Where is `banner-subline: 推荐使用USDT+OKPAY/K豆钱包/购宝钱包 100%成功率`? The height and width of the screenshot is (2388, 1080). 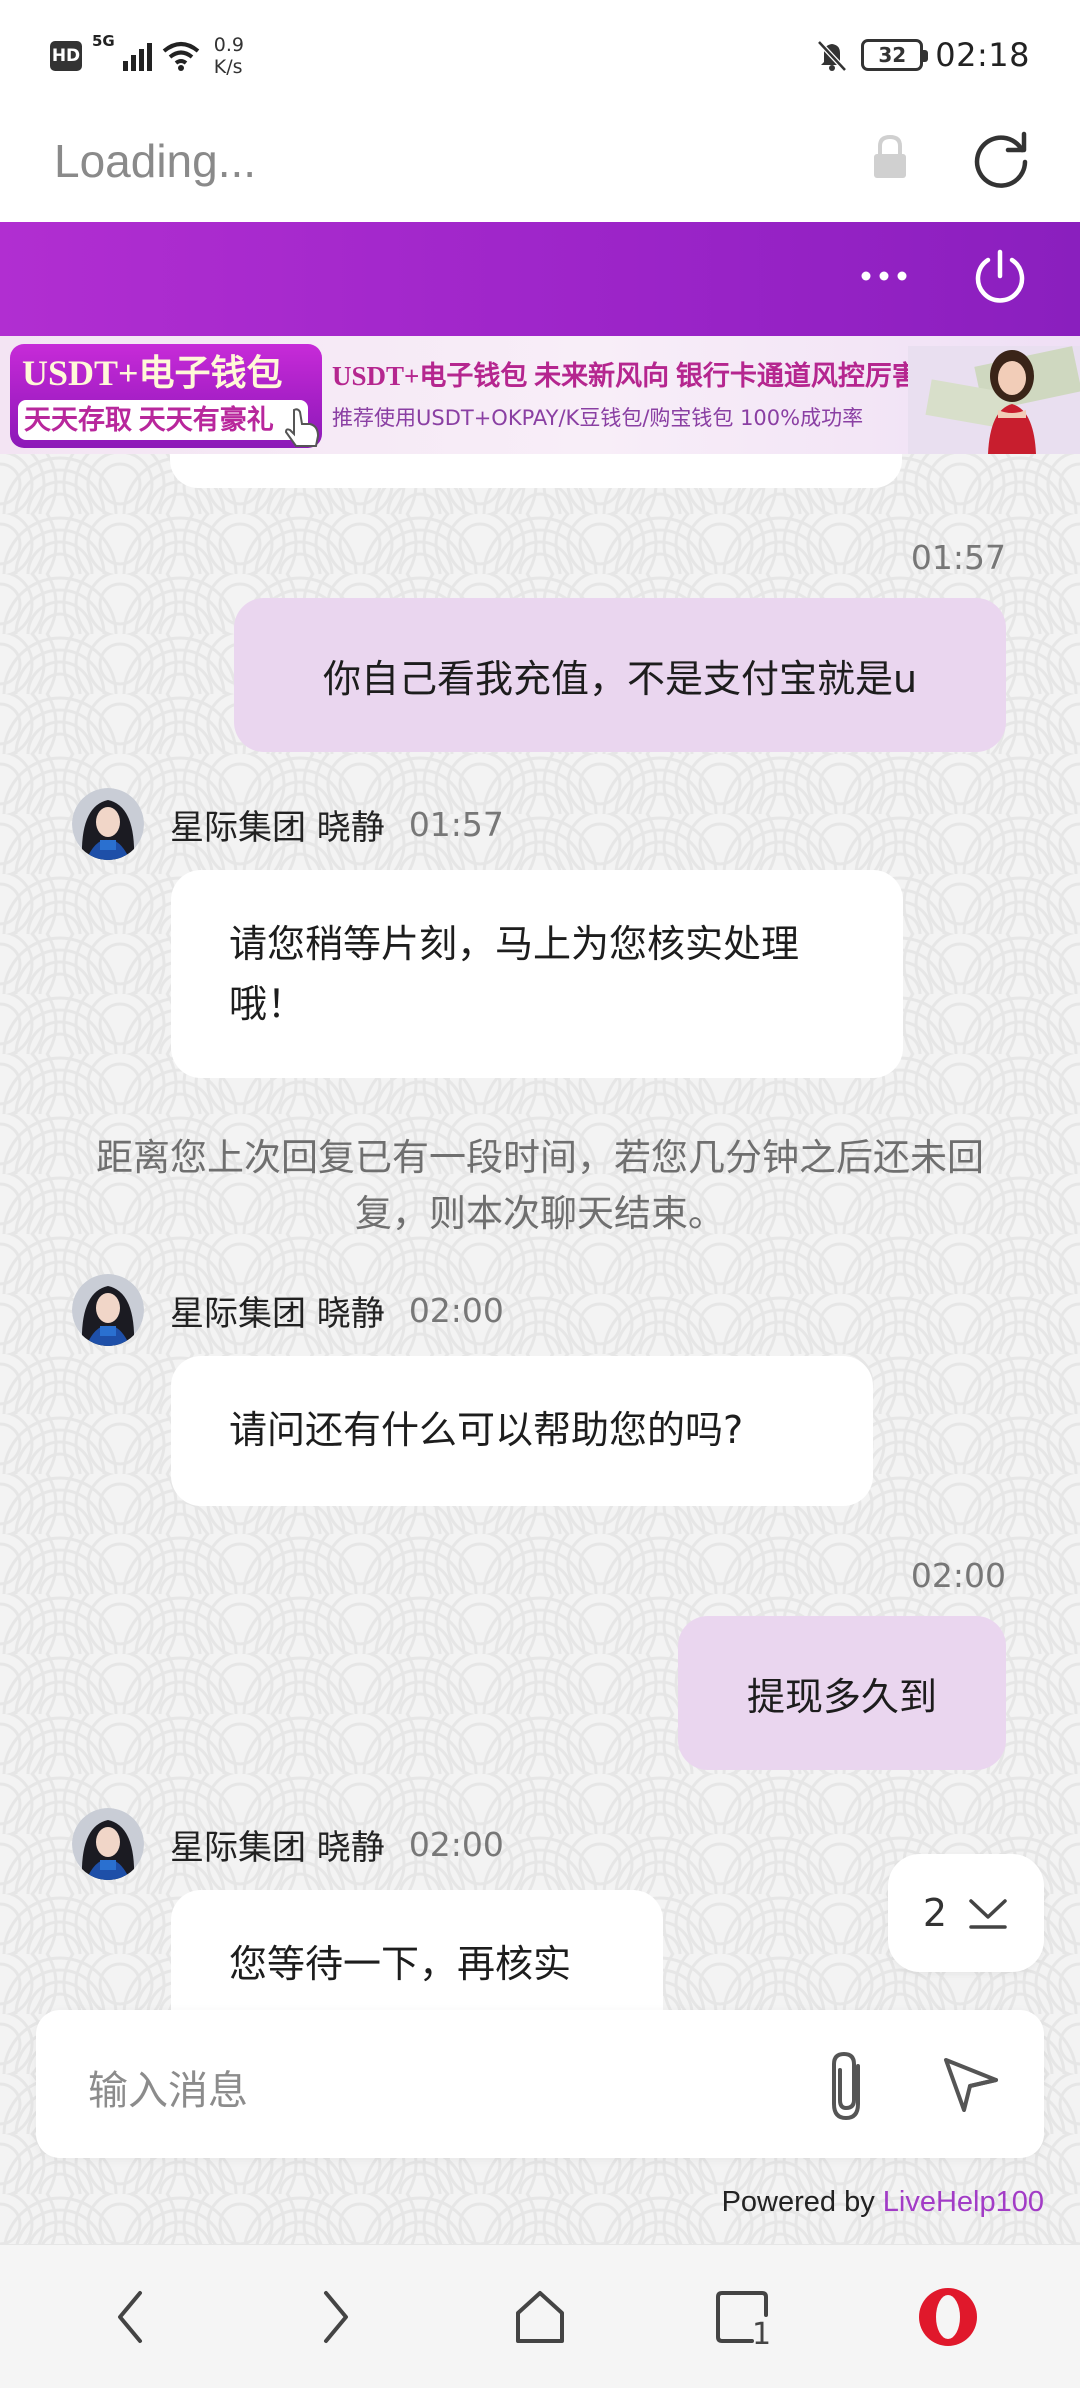 banner-subline: 推荐使用USDT+OKPAY/K豆钱包/购宝钱包 100%成功率 is located at coordinates (598, 418).